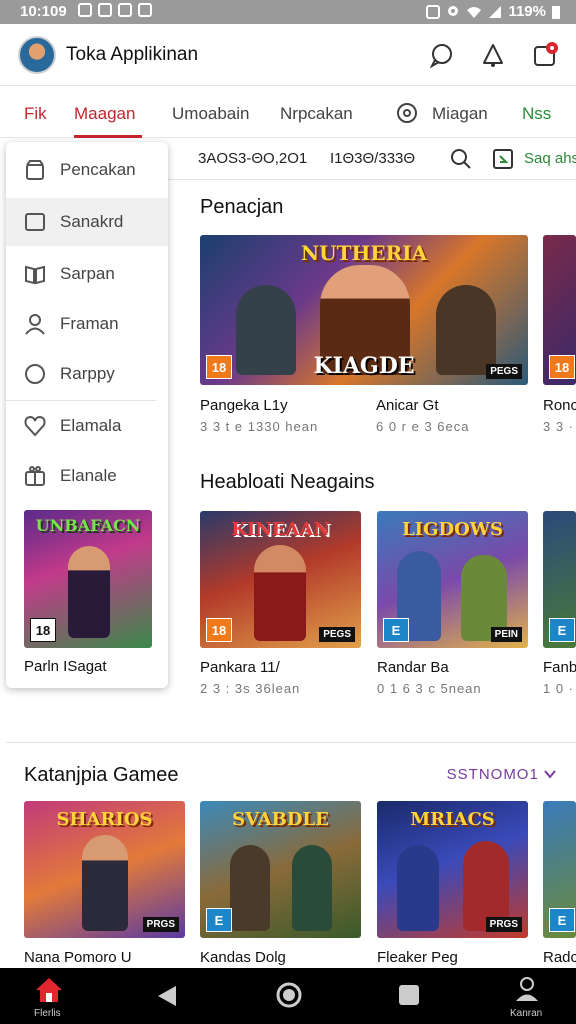  I want to click on game-thumbnail: 18, so click(559, 310).